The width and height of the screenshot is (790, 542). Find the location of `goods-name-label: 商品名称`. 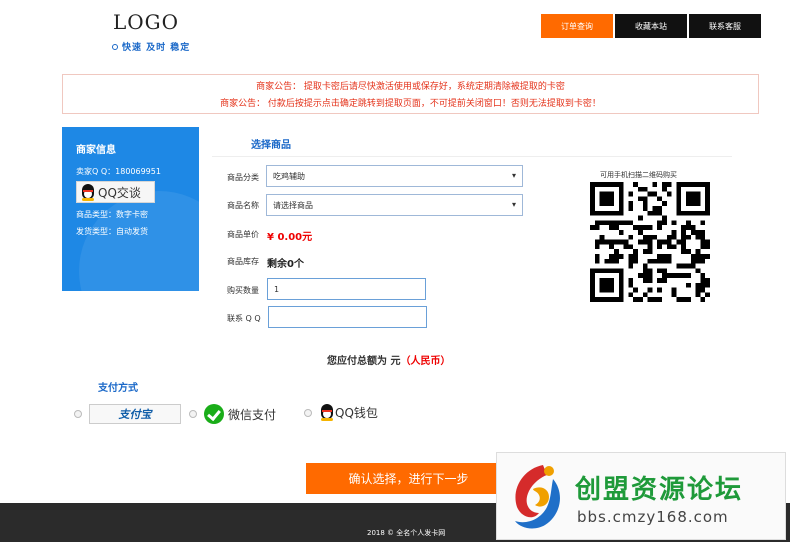

goods-name-label: 商品名称 is located at coordinates (243, 205).